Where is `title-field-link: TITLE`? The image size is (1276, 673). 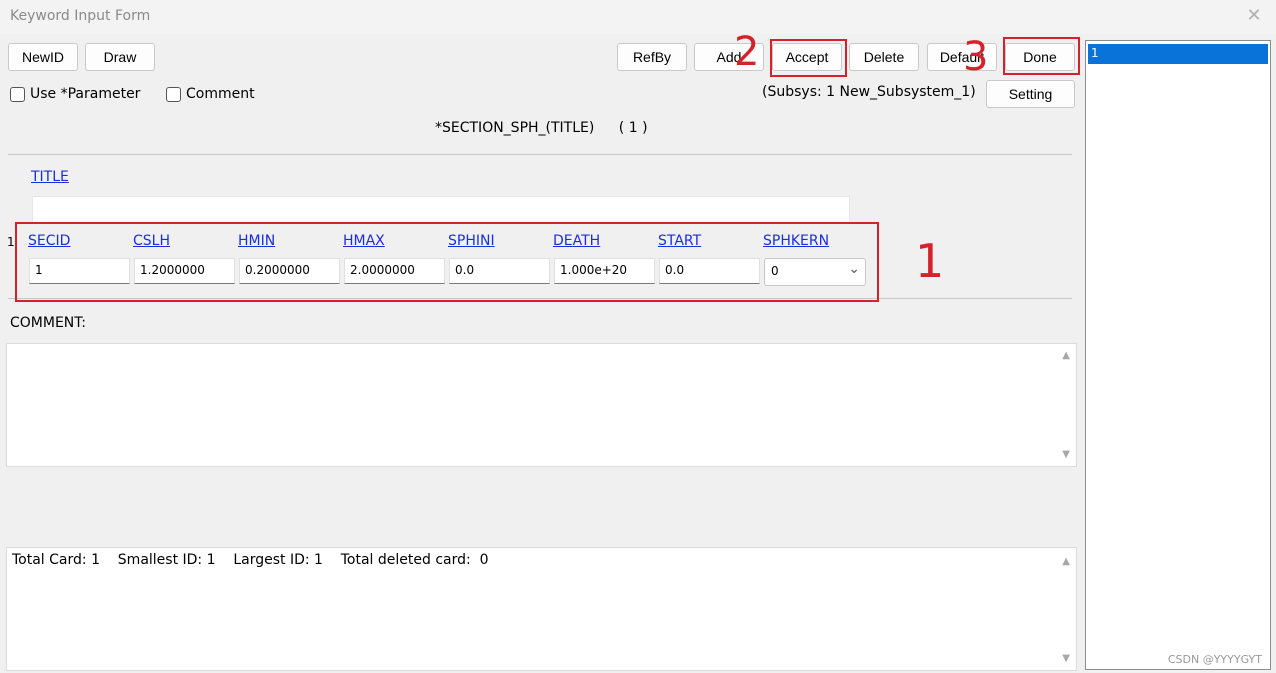
title-field-link: TITLE is located at coordinates (50, 177).